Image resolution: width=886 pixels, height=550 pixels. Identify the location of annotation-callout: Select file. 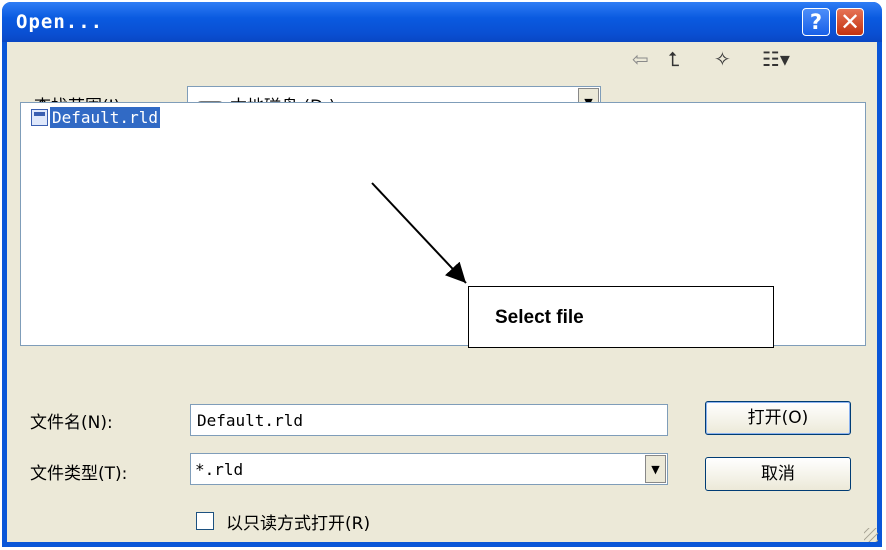
(621, 317).